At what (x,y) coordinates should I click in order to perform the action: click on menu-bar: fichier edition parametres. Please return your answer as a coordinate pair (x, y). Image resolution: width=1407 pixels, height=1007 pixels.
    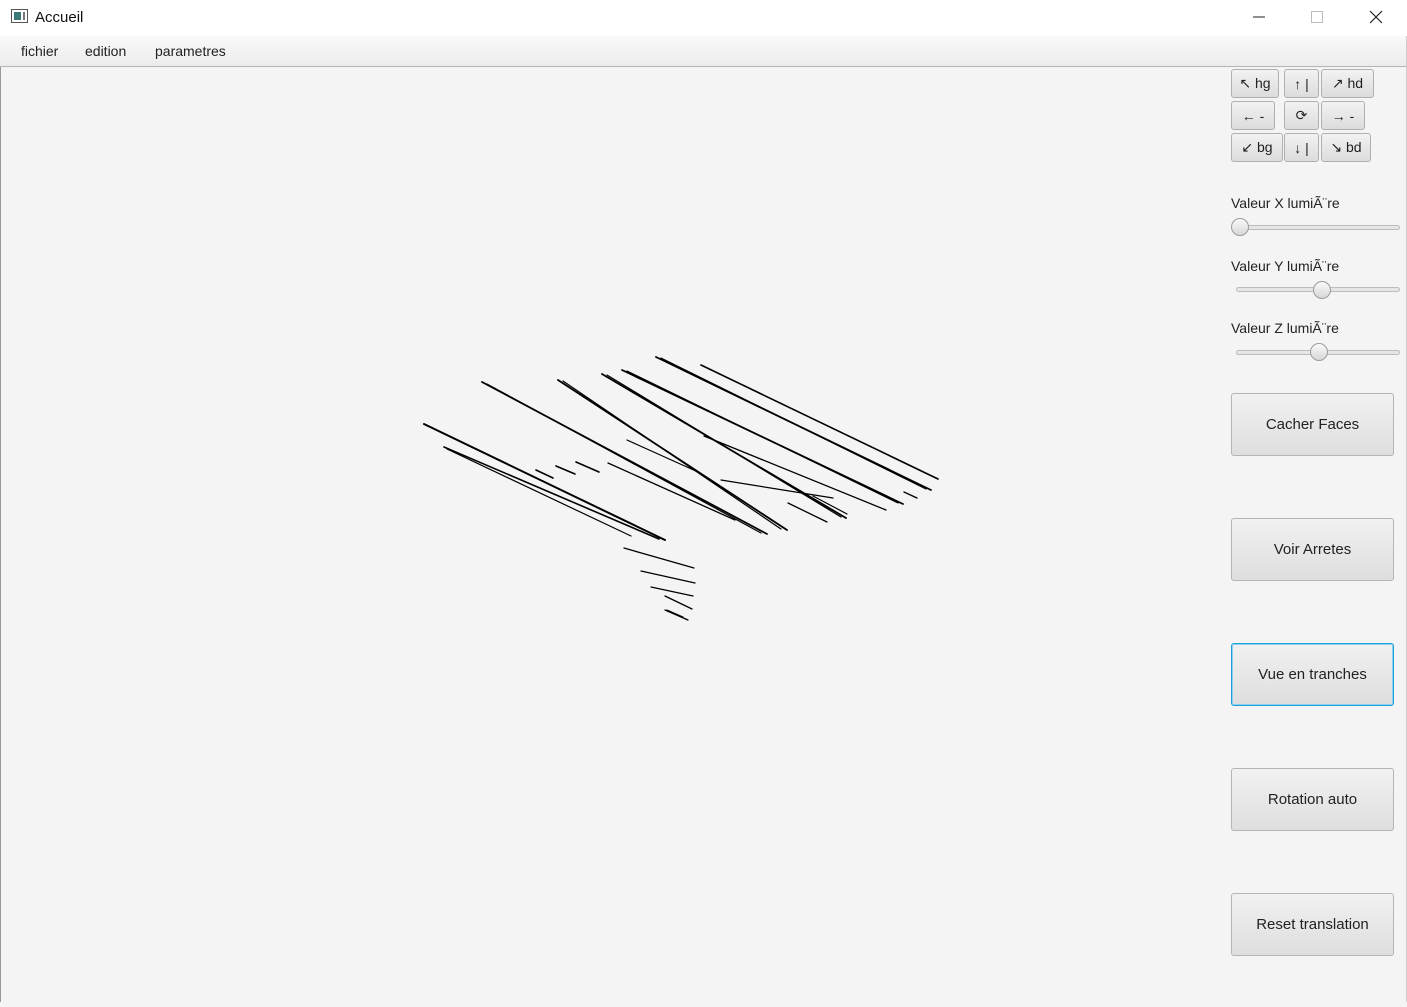
    Looking at the image, I should click on (703, 51).